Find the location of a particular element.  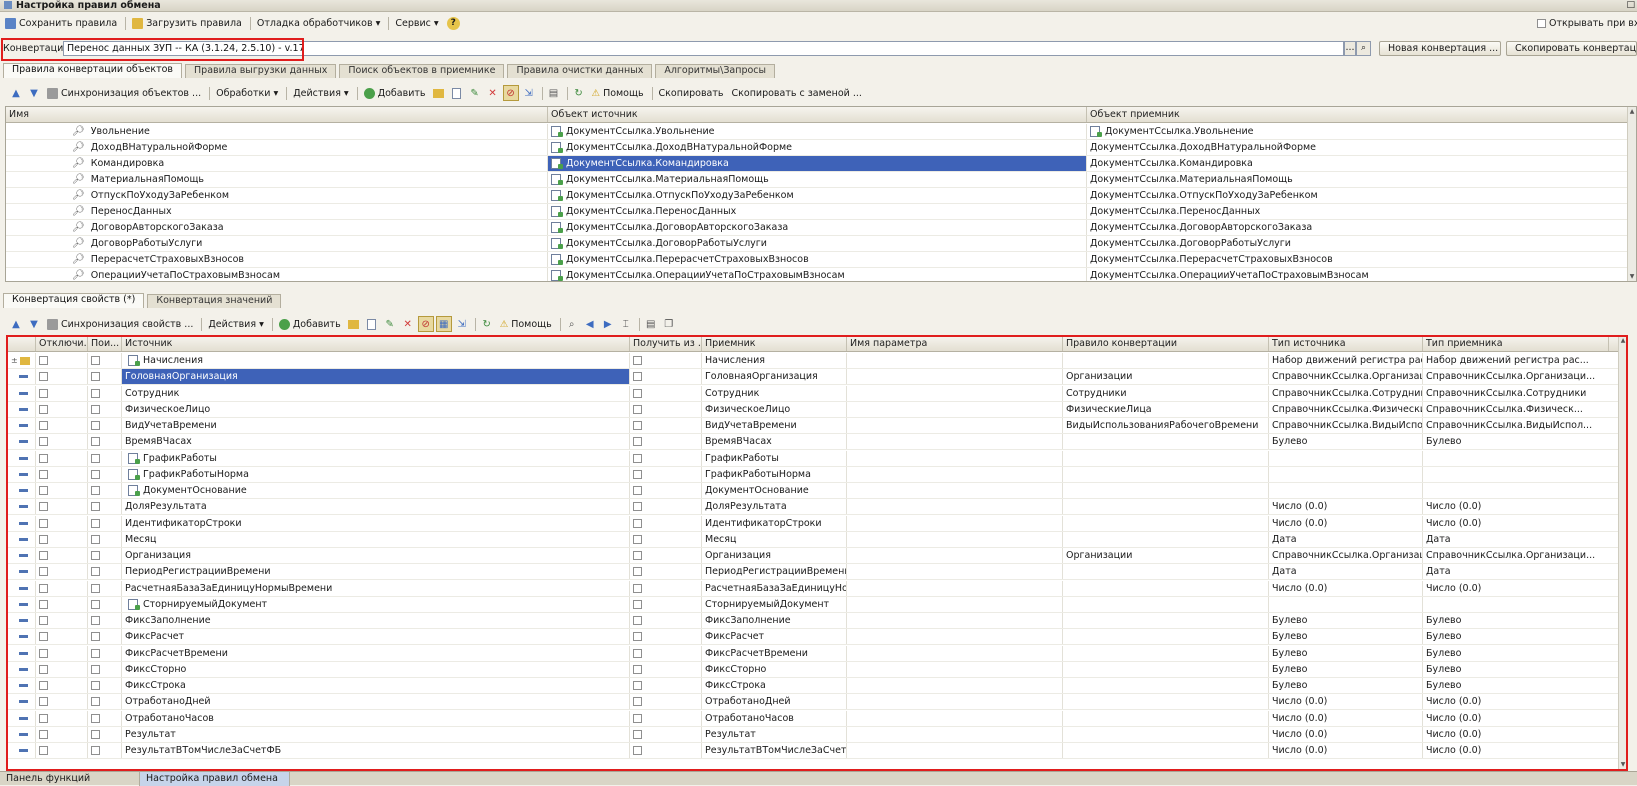

service-menu: Сервис ▾ is located at coordinates (416, 23).